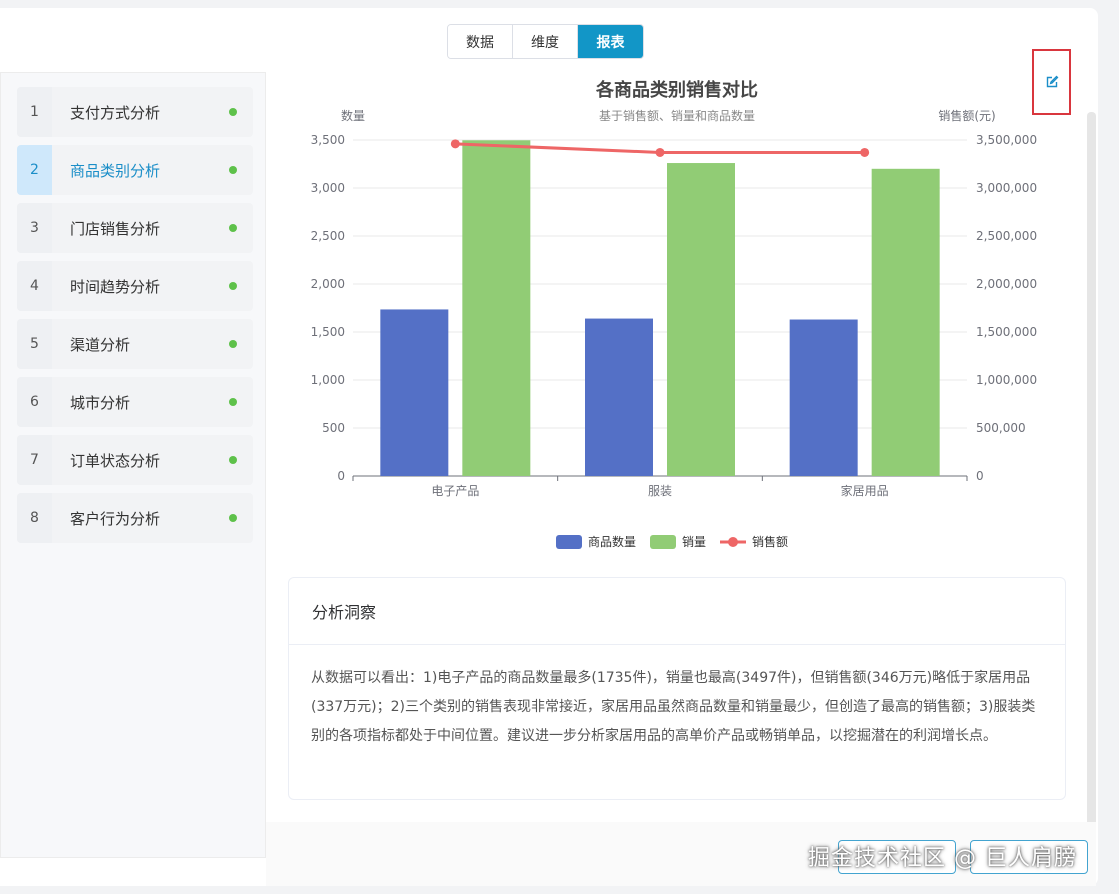 This screenshot has height=894, width=1119. Describe the element at coordinates (353, 115) in the screenshot. I see `y-axis-left-label: 数量` at that location.